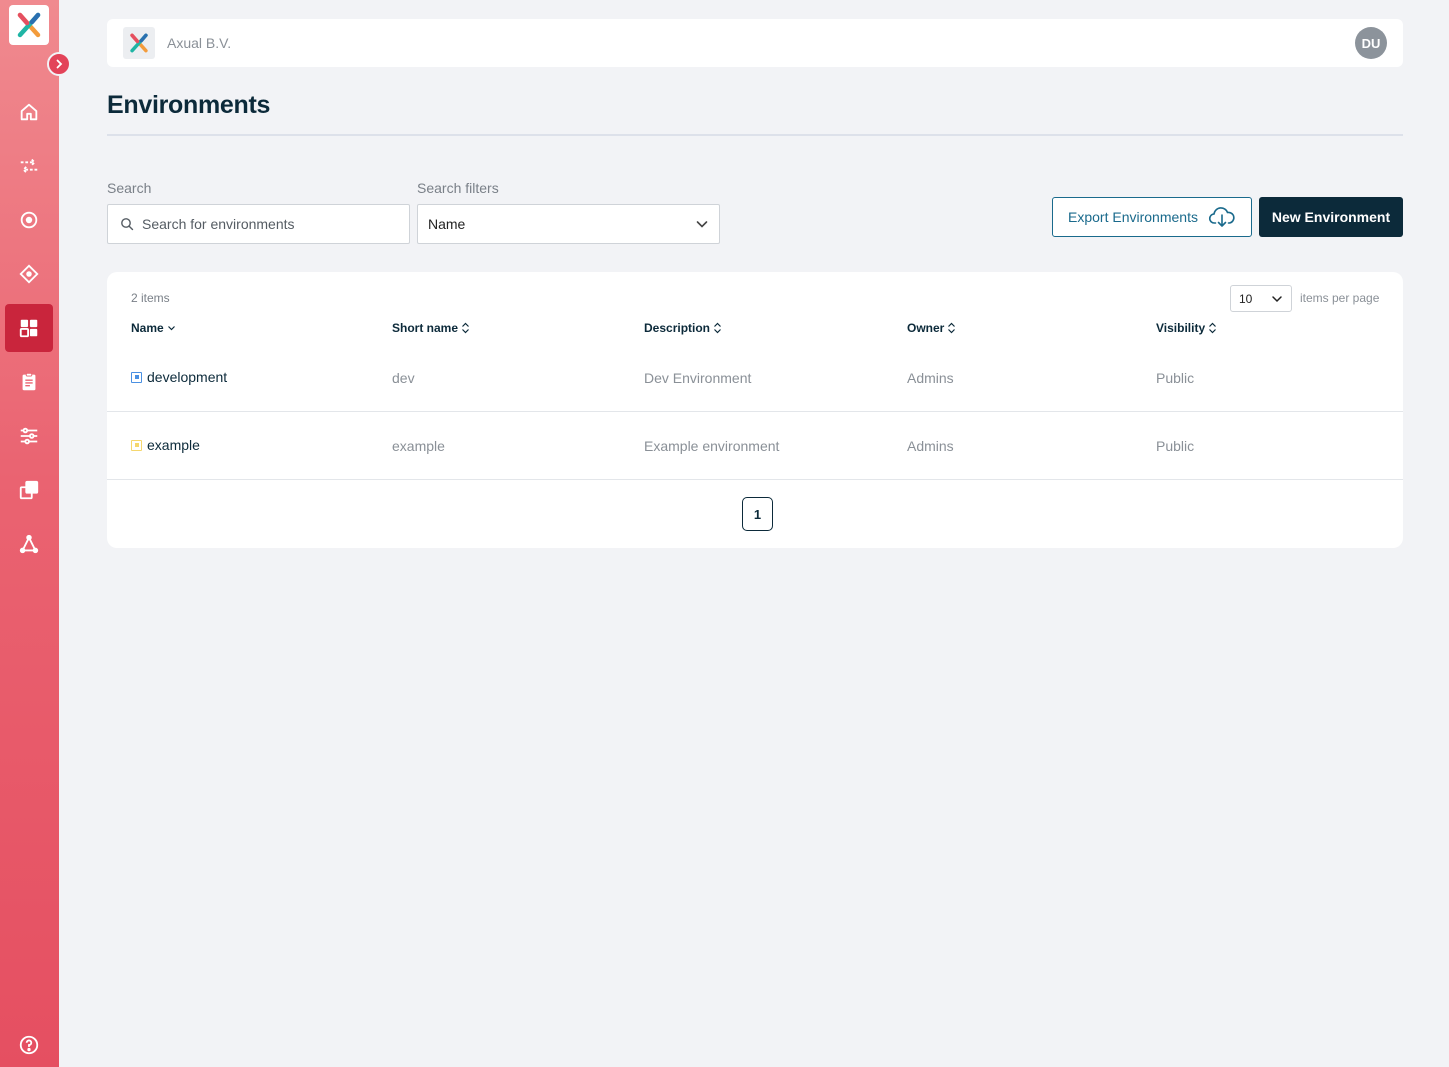  Describe the element at coordinates (425, 328) in the screenshot. I see `column-header-label: Short name` at that location.